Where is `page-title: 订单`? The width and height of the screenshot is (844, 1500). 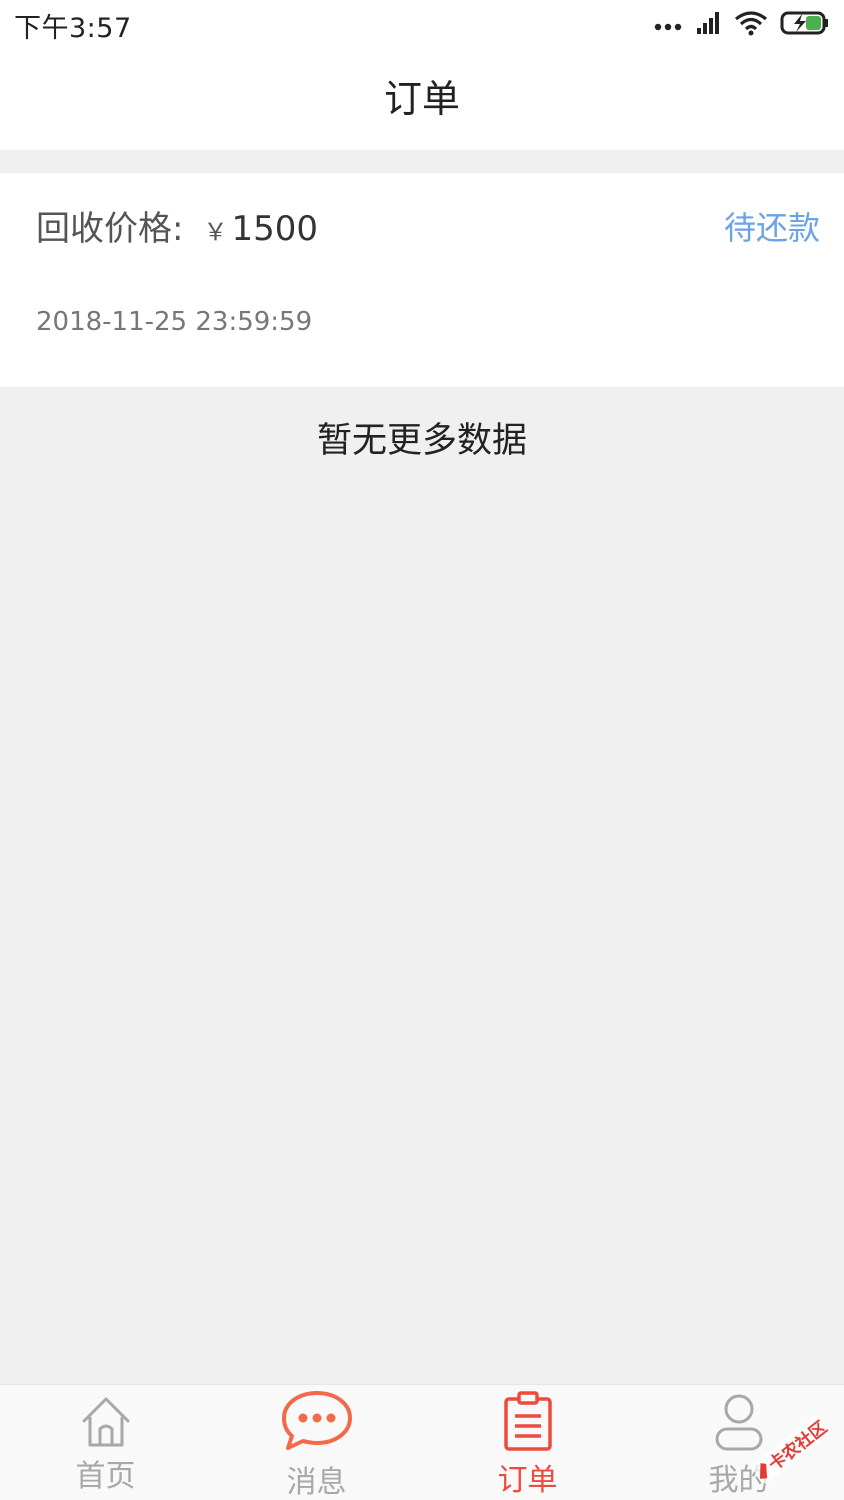 page-title: 订单 is located at coordinates (421, 99).